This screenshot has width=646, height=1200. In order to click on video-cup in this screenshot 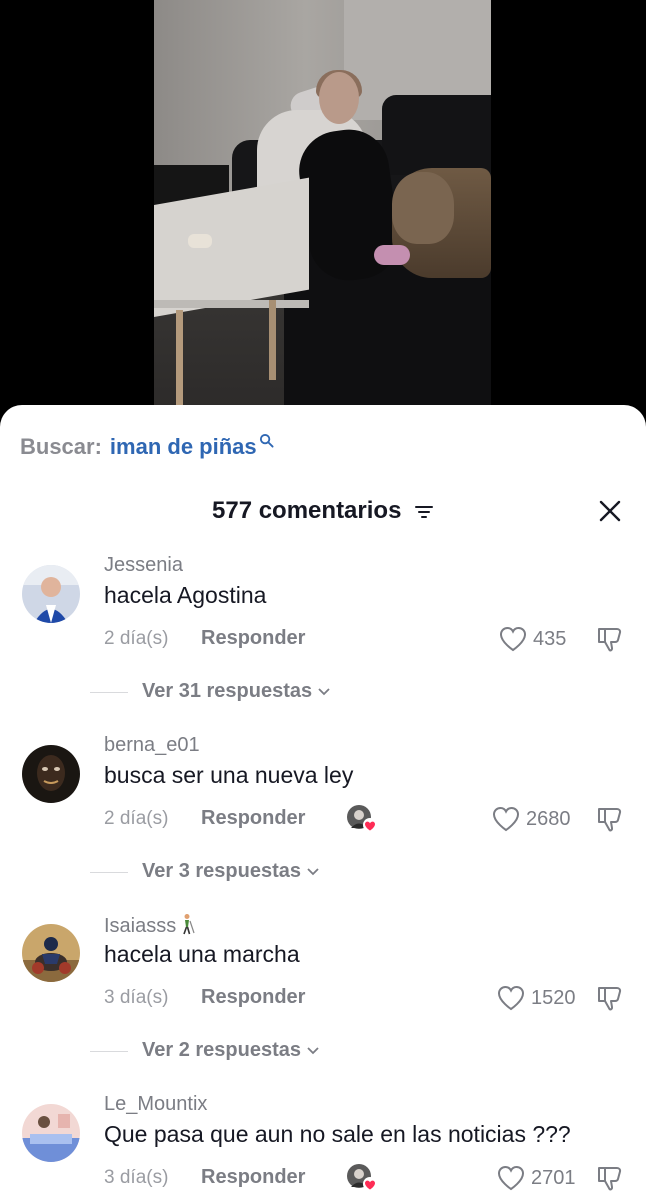, I will do `click(200, 241)`.